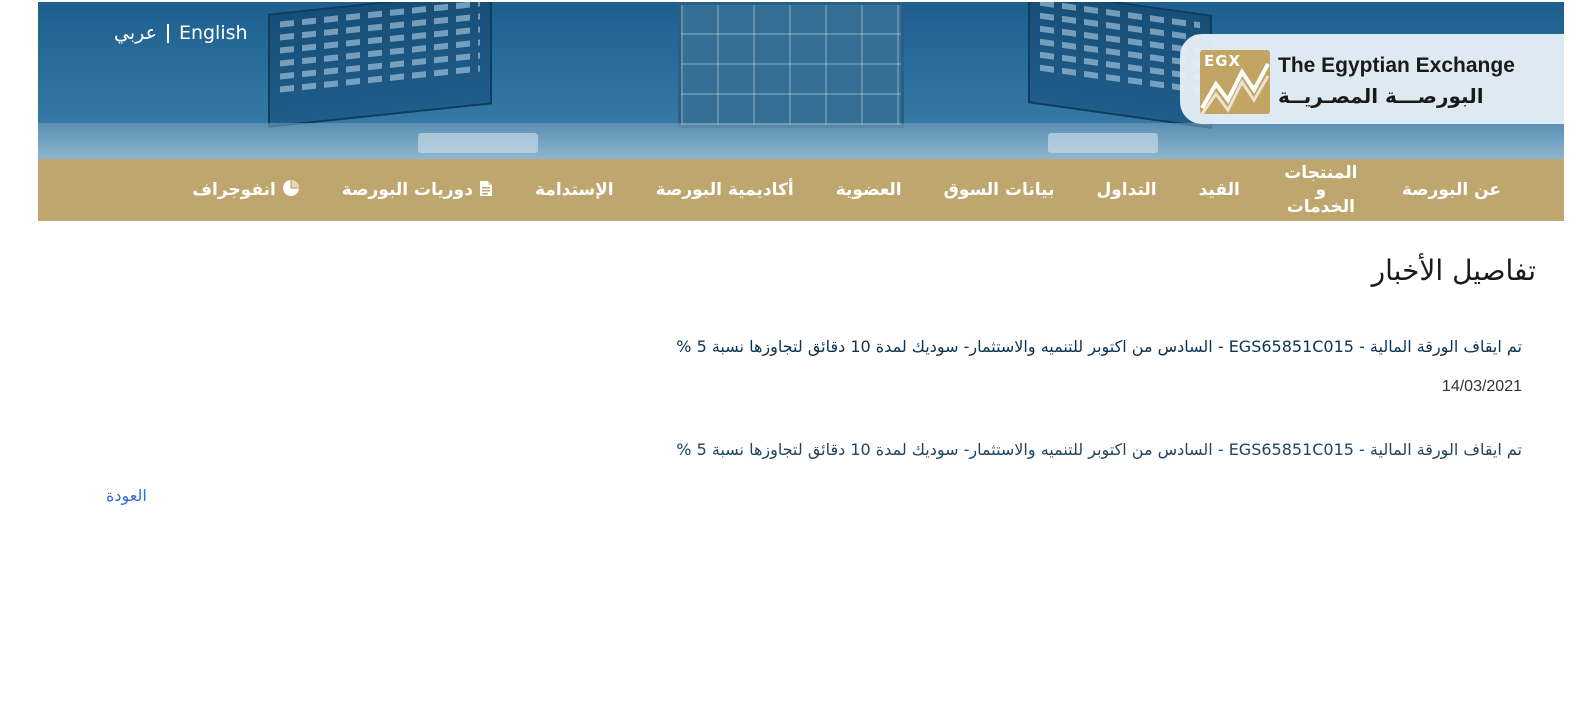 The height and width of the screenshot is (712, 1596). Describe the element at coordinates (1126, 190) in the screenshot. I see `nav-trading: التداول` at that location.